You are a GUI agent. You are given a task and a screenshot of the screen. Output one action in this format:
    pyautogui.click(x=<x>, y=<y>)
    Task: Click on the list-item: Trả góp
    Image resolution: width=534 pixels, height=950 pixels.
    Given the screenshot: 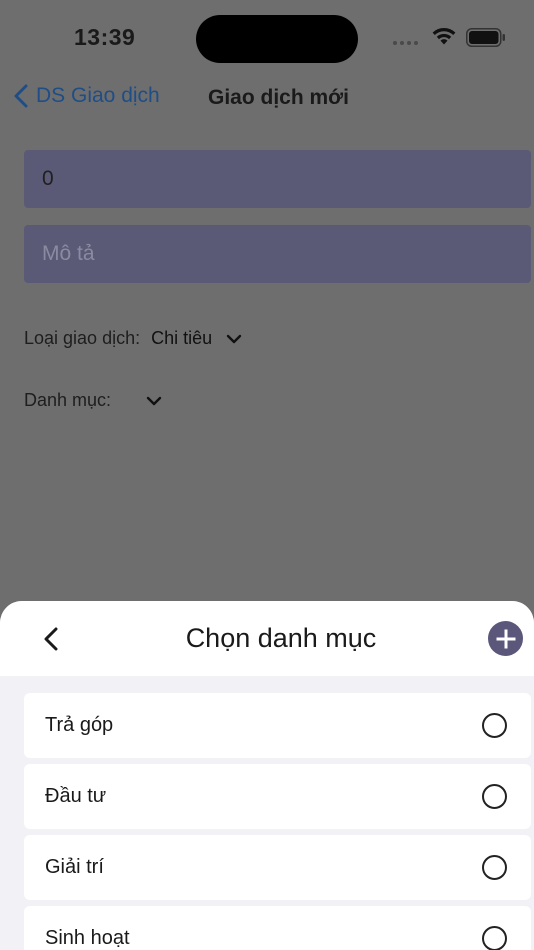 What is the action you would take?
    pyautogui.click(x=277, y=725)
    